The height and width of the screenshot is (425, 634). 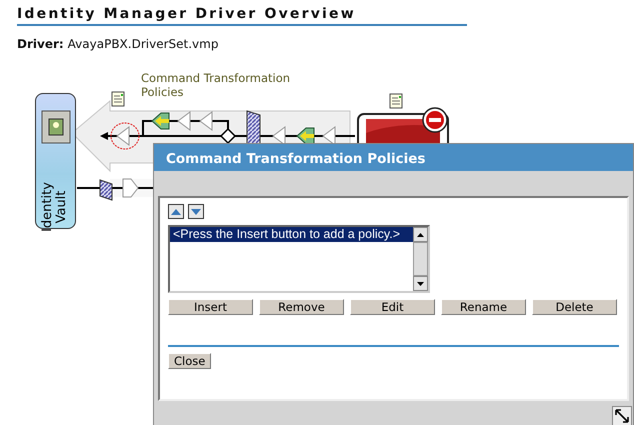 I want to click on driver-name: AvayaPBX.DriverSet.vmp, so click(x=143, y=44).